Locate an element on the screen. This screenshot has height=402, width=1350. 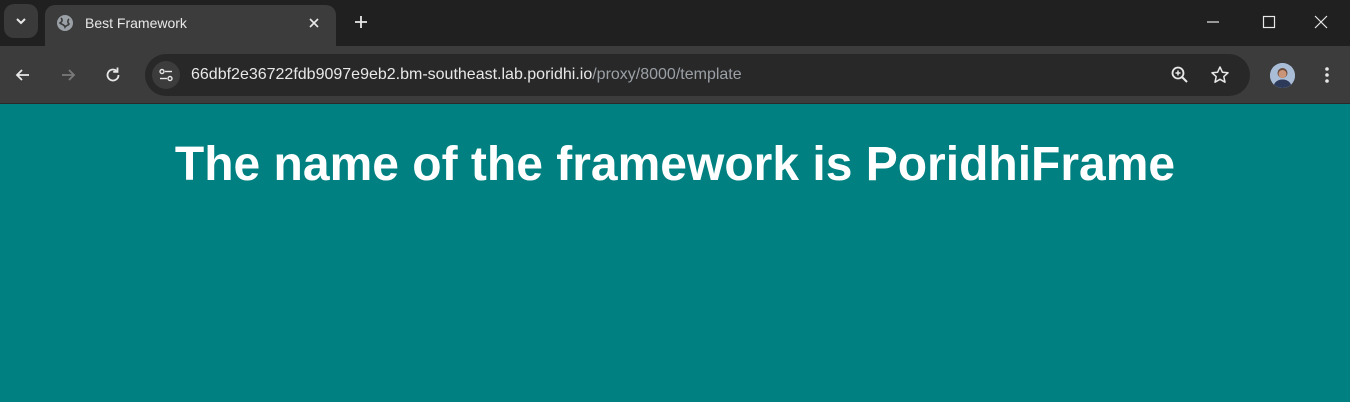
zoom-button is located at coordinates (1180, 75).